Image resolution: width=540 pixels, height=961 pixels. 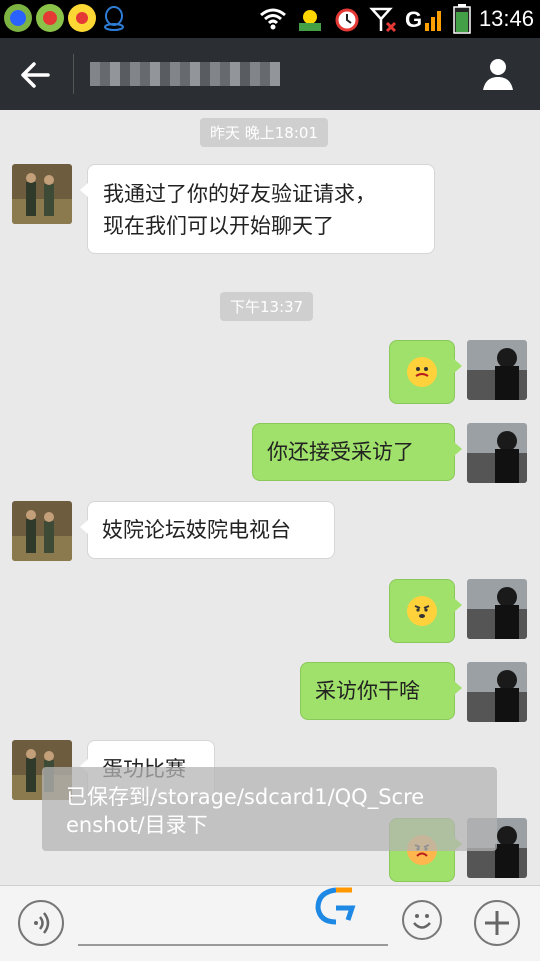 I want to click on notification-icons, so click(x=66, y=18).